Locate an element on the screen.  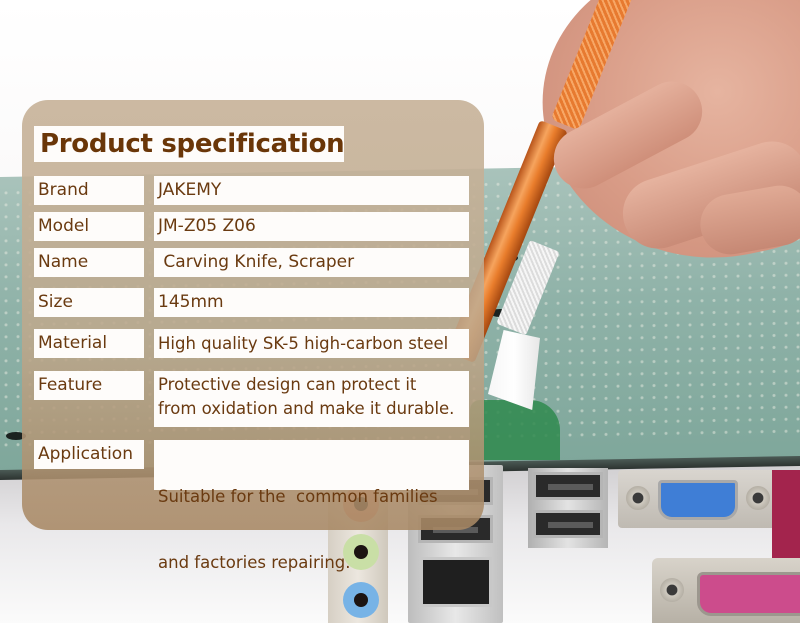
spec-title: Product specification is located at coordinates (192, 144).